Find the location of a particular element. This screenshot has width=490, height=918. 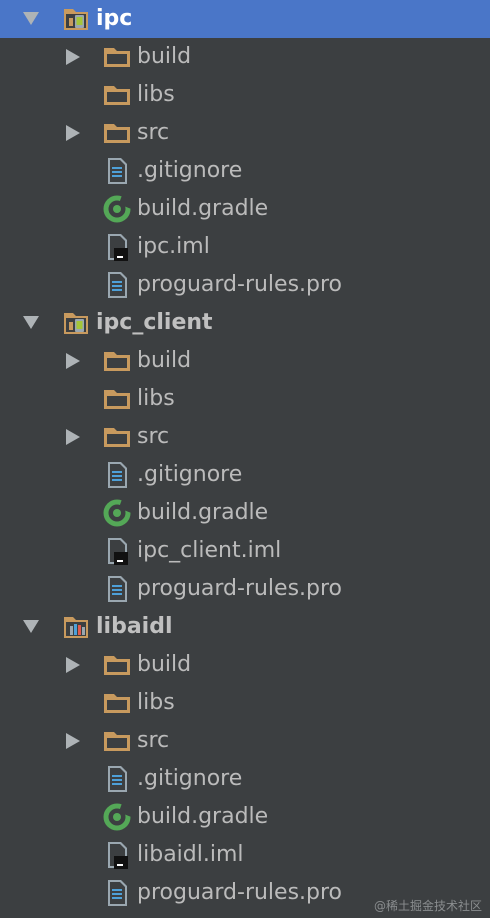

tree-module-ipc: ipc is located at coordinates (245, 19).